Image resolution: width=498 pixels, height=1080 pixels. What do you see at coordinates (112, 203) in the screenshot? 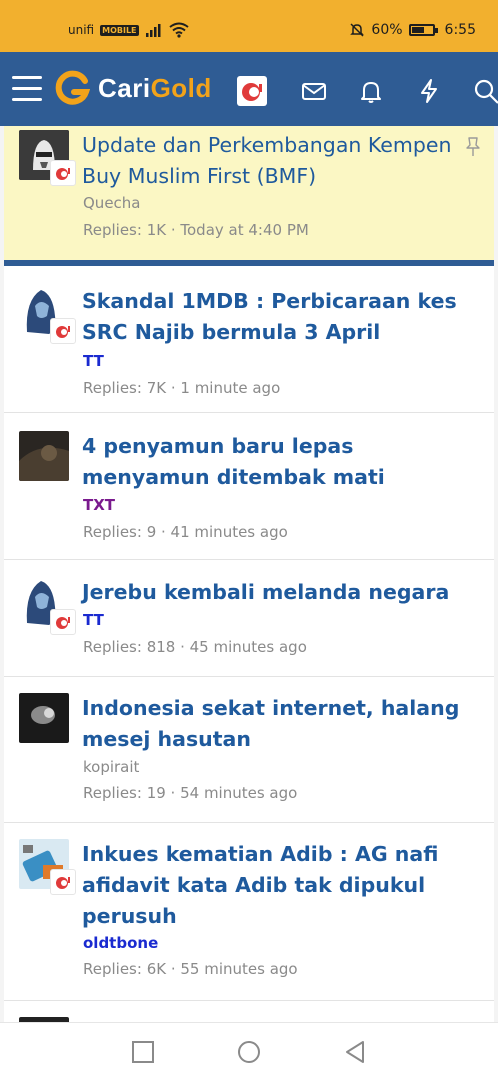
I see `thread-author: Quecha` at bounding box center [112, 203].